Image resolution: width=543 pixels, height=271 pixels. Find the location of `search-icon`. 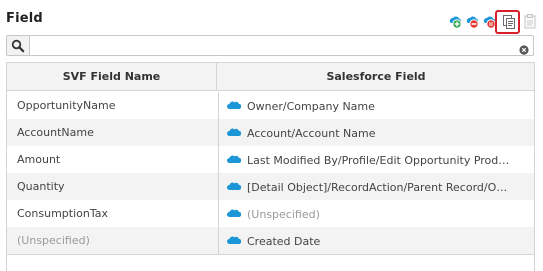

search-icon is located at coordinates (18, 46).